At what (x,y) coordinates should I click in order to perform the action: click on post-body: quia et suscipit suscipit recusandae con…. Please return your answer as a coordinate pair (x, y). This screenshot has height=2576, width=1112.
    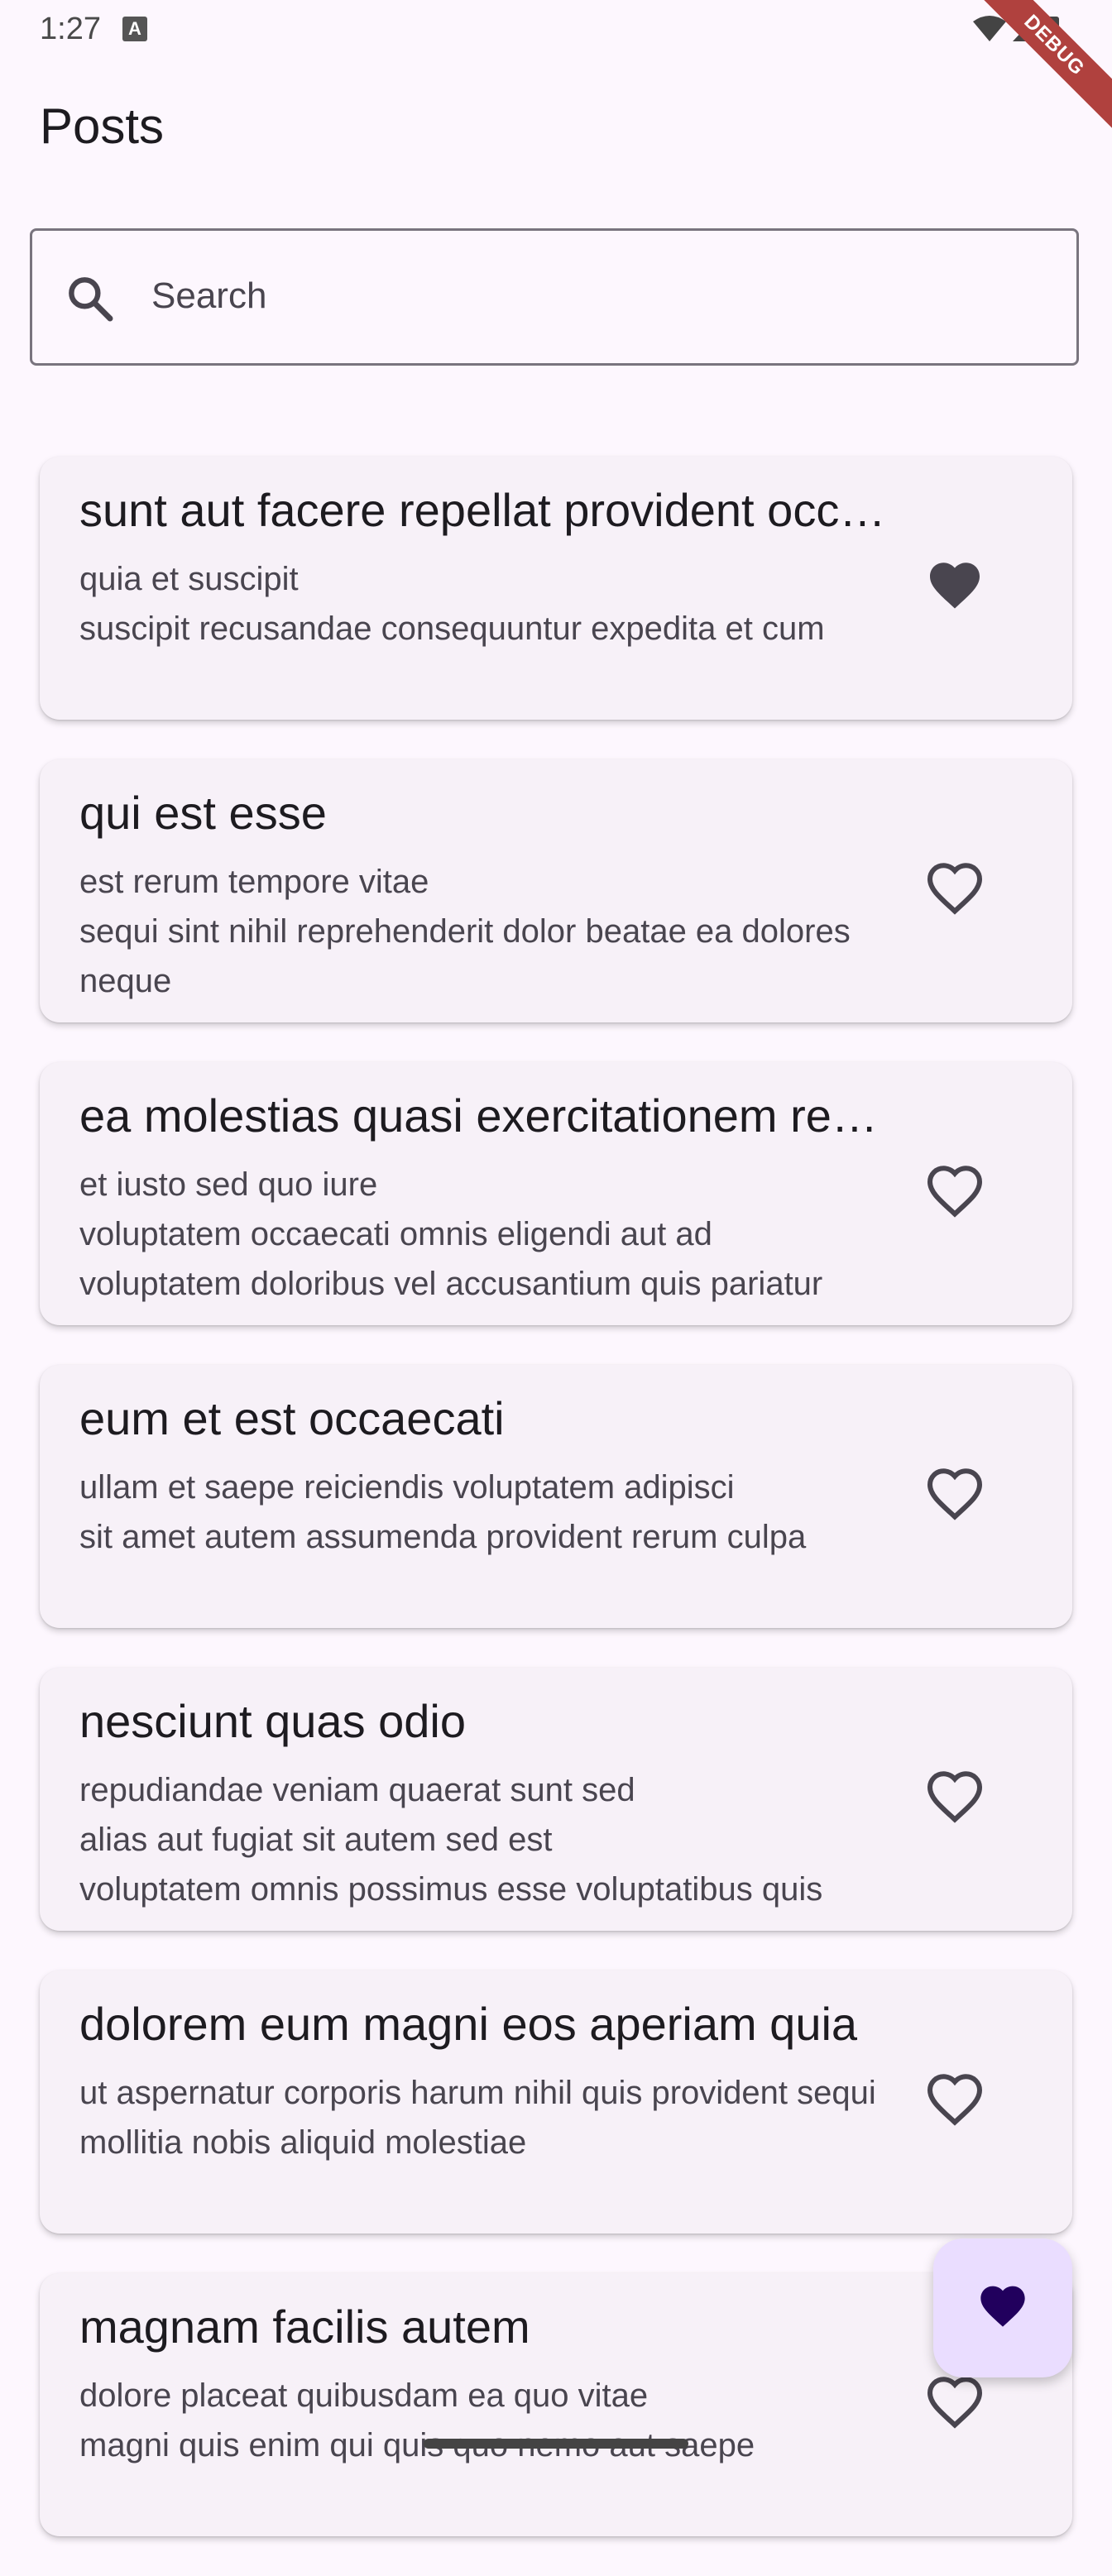
    Looking at the image, I should click on (452, 604).